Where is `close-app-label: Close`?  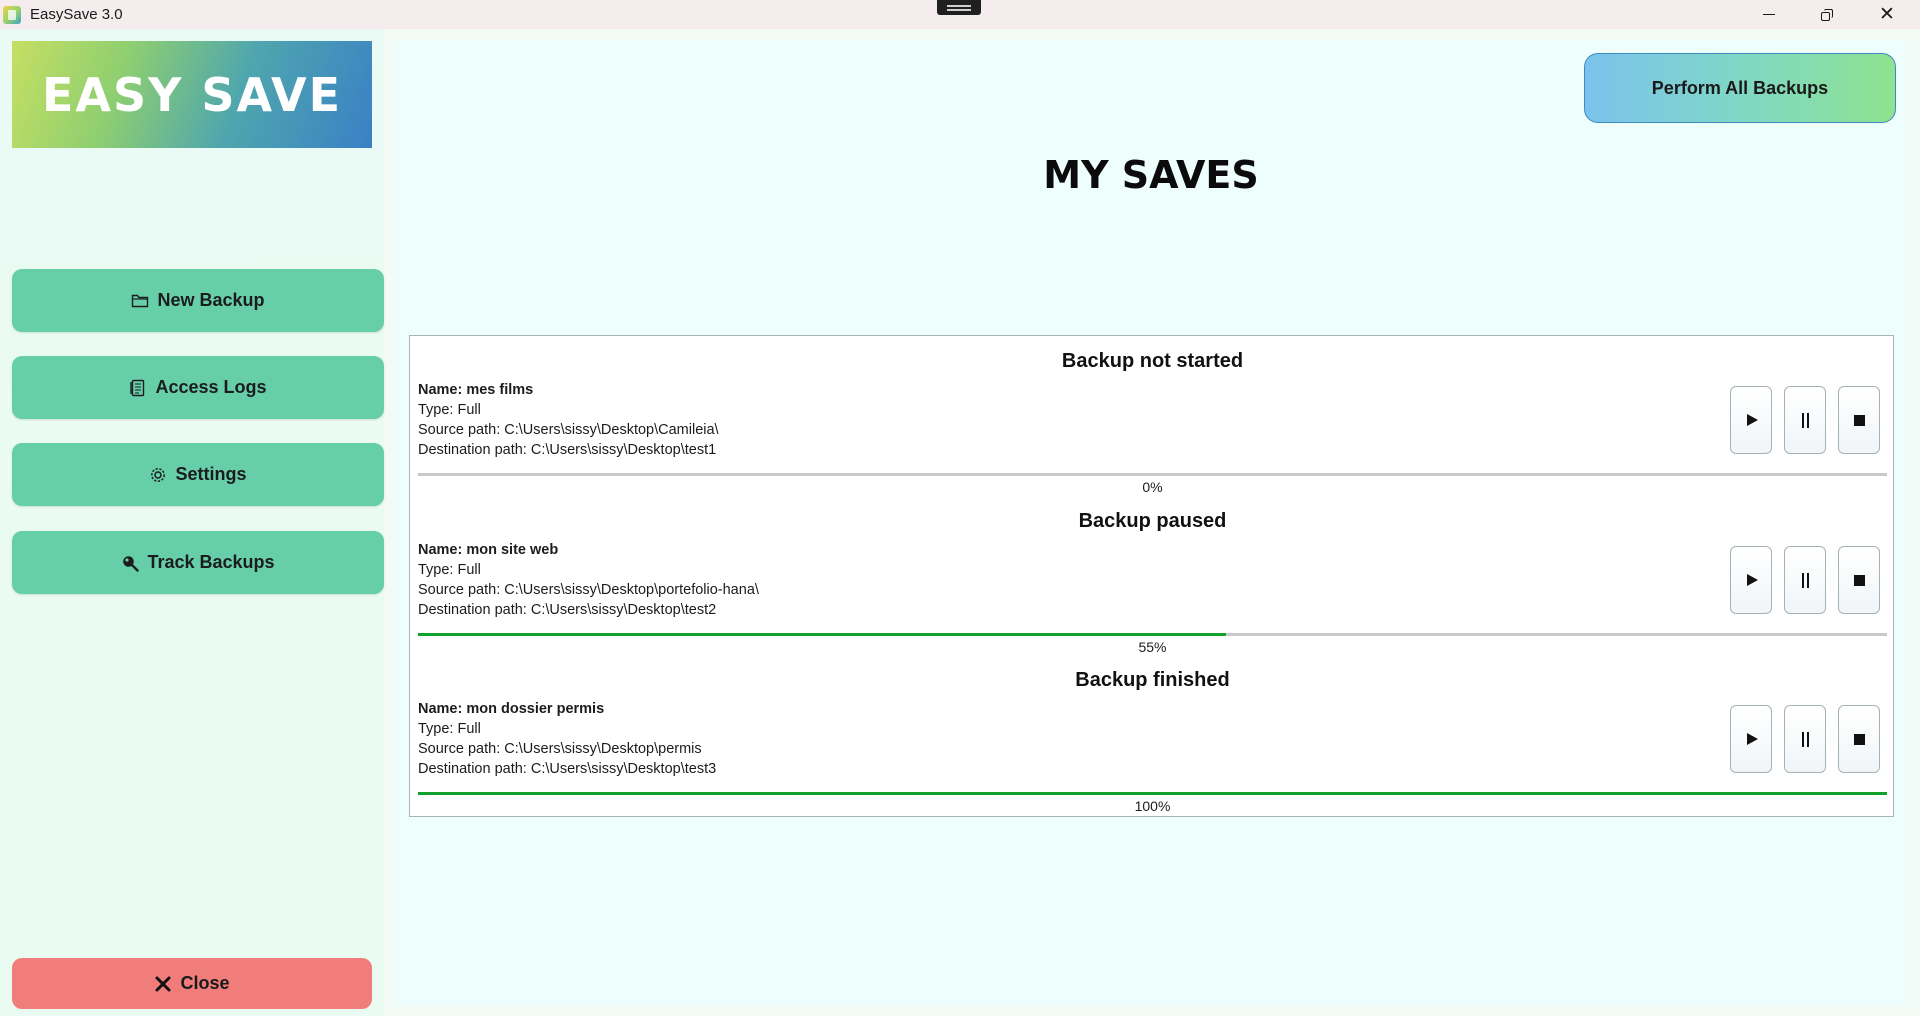 close-app-label: Close is located at coordinates (205, 983).